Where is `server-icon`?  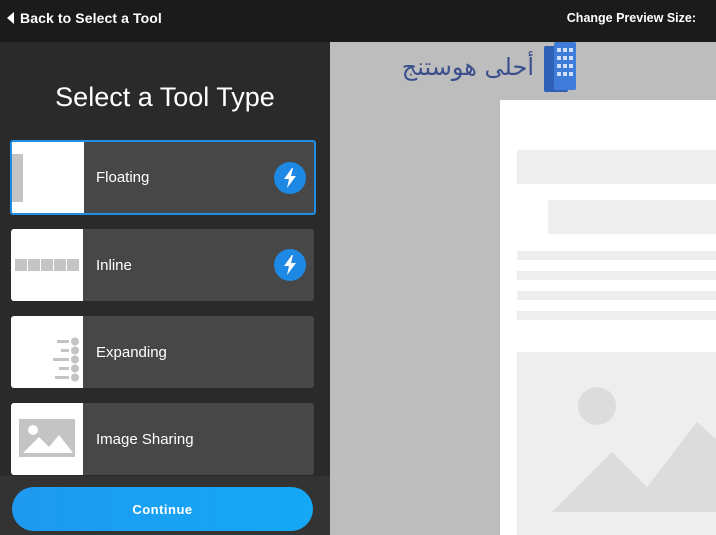 server-icon is located at coordinates (560, 67).